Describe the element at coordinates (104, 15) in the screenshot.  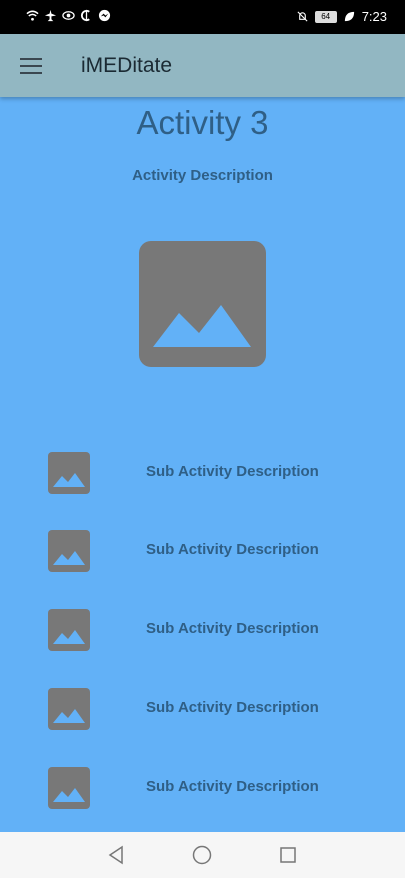
I see `messenger-icon` at that location.